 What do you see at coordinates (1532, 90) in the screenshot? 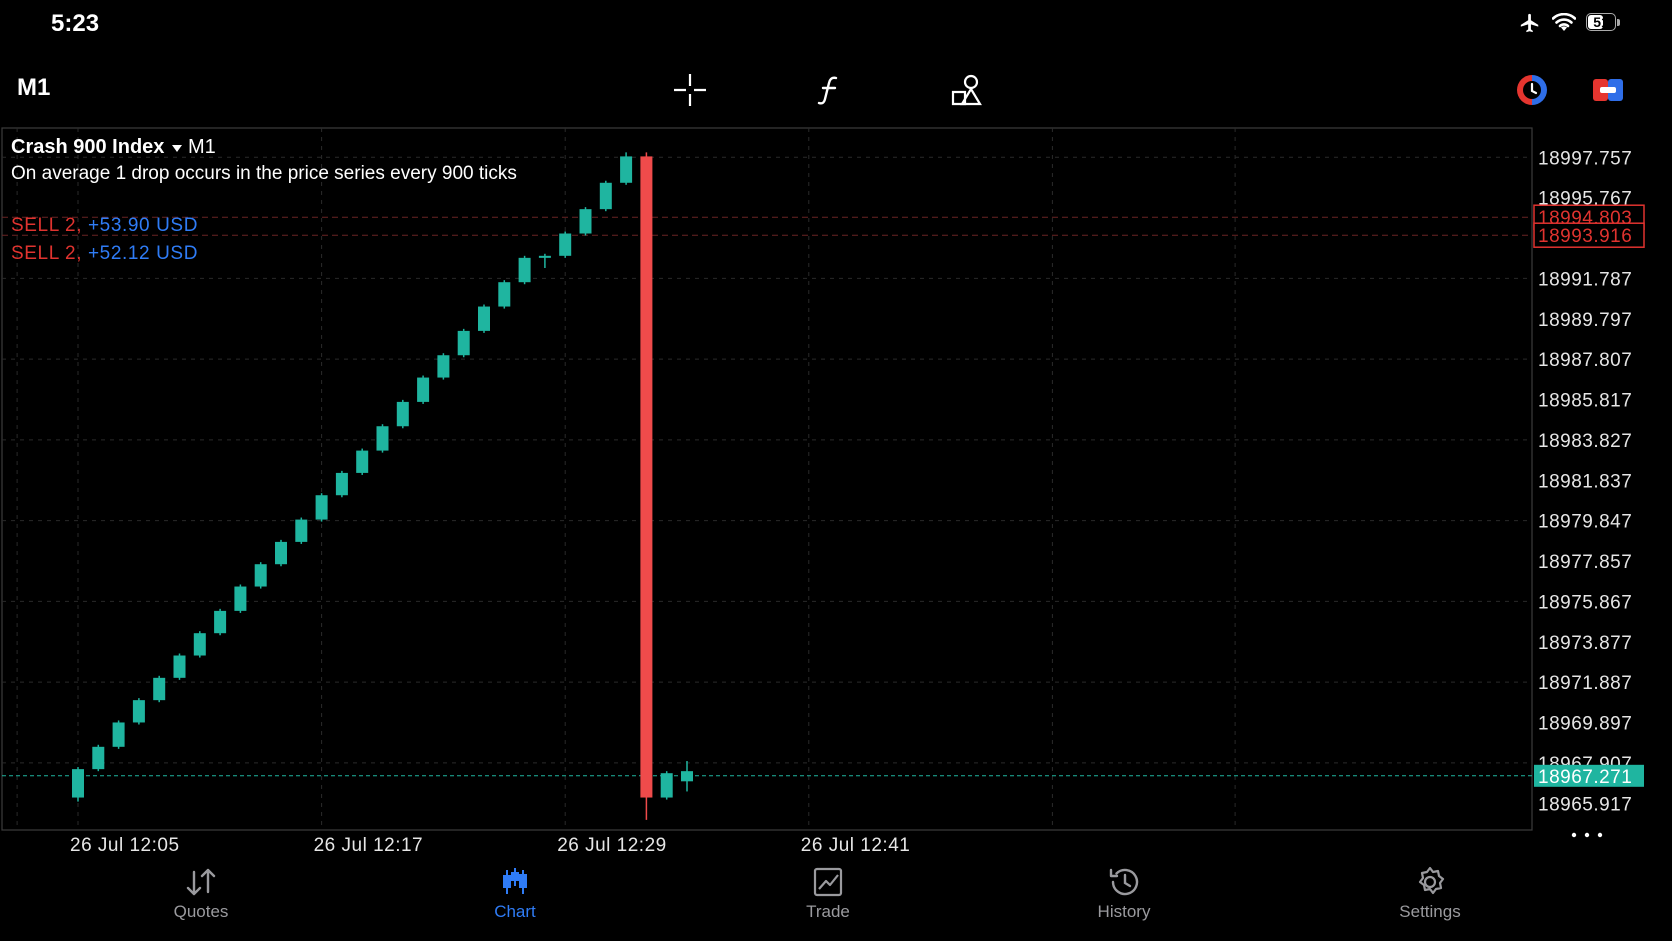
I see `one-click-trading-icon` at bounding box center [1532, 90].